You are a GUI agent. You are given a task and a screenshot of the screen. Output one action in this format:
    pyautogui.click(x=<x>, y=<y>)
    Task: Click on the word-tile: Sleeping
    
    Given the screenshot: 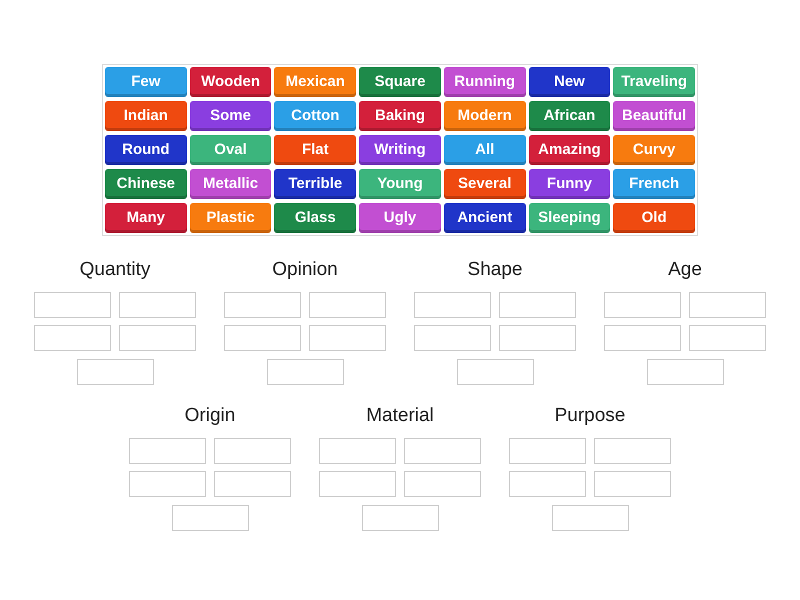 What is the action you would take?
    pyautogui.click(x=569, y=218)
    